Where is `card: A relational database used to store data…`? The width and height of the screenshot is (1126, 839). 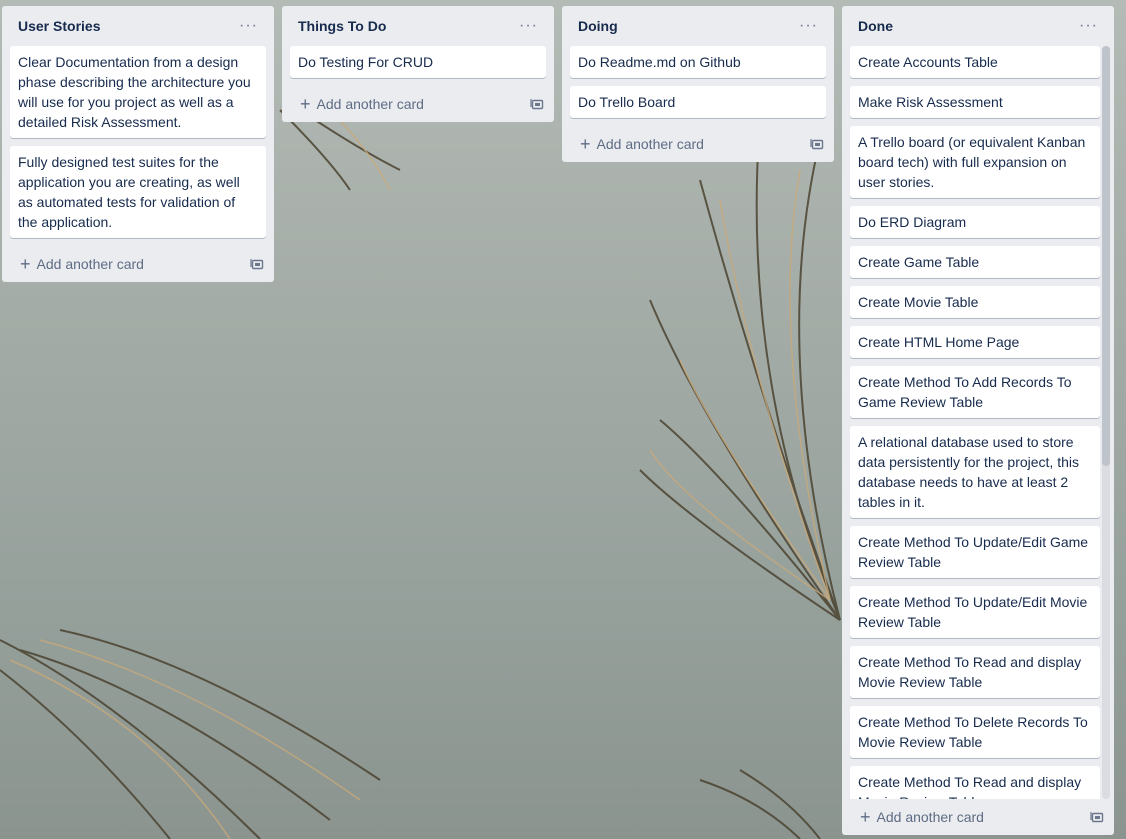
card: A relational database used to store data… is located at coordinates (975, 472).